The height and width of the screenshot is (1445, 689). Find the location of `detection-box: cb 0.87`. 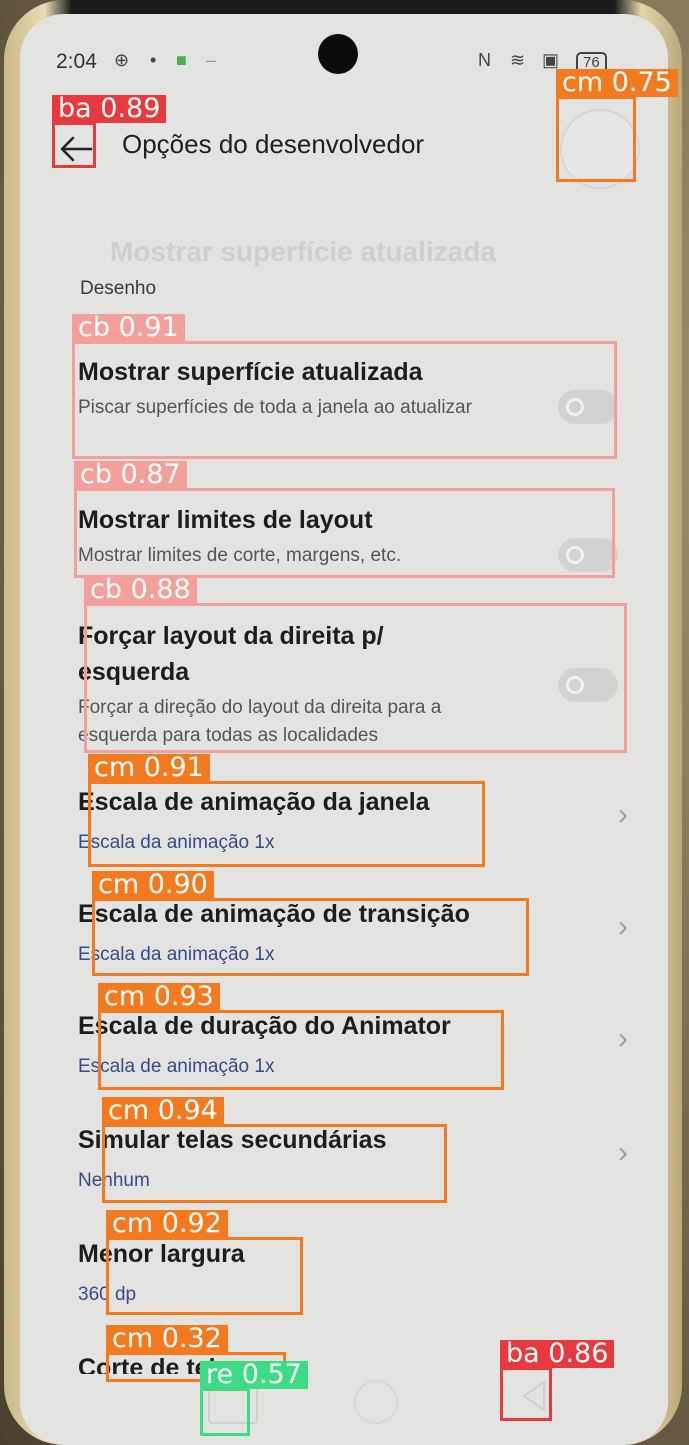

detection-box: cb 0.87 is located at coordinates (344, 519).